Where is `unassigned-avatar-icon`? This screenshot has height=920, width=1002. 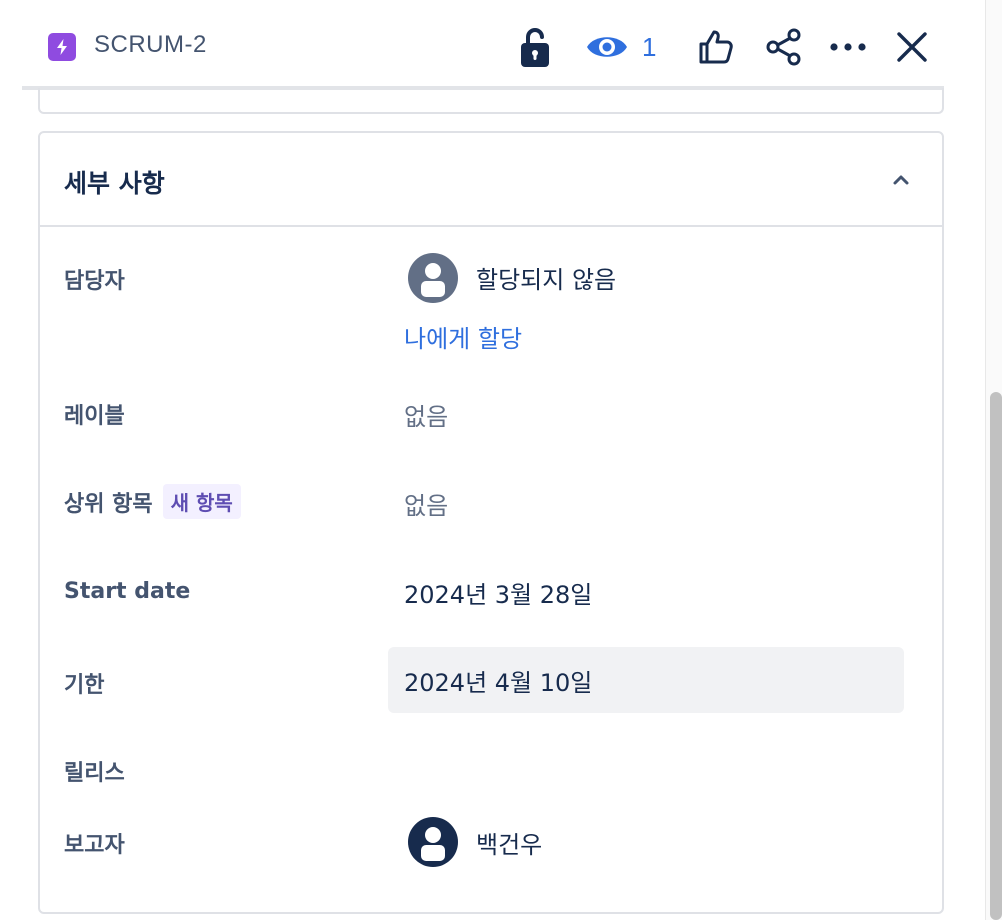
unassigned-avatar-icon is located at coordinates (433, 278).